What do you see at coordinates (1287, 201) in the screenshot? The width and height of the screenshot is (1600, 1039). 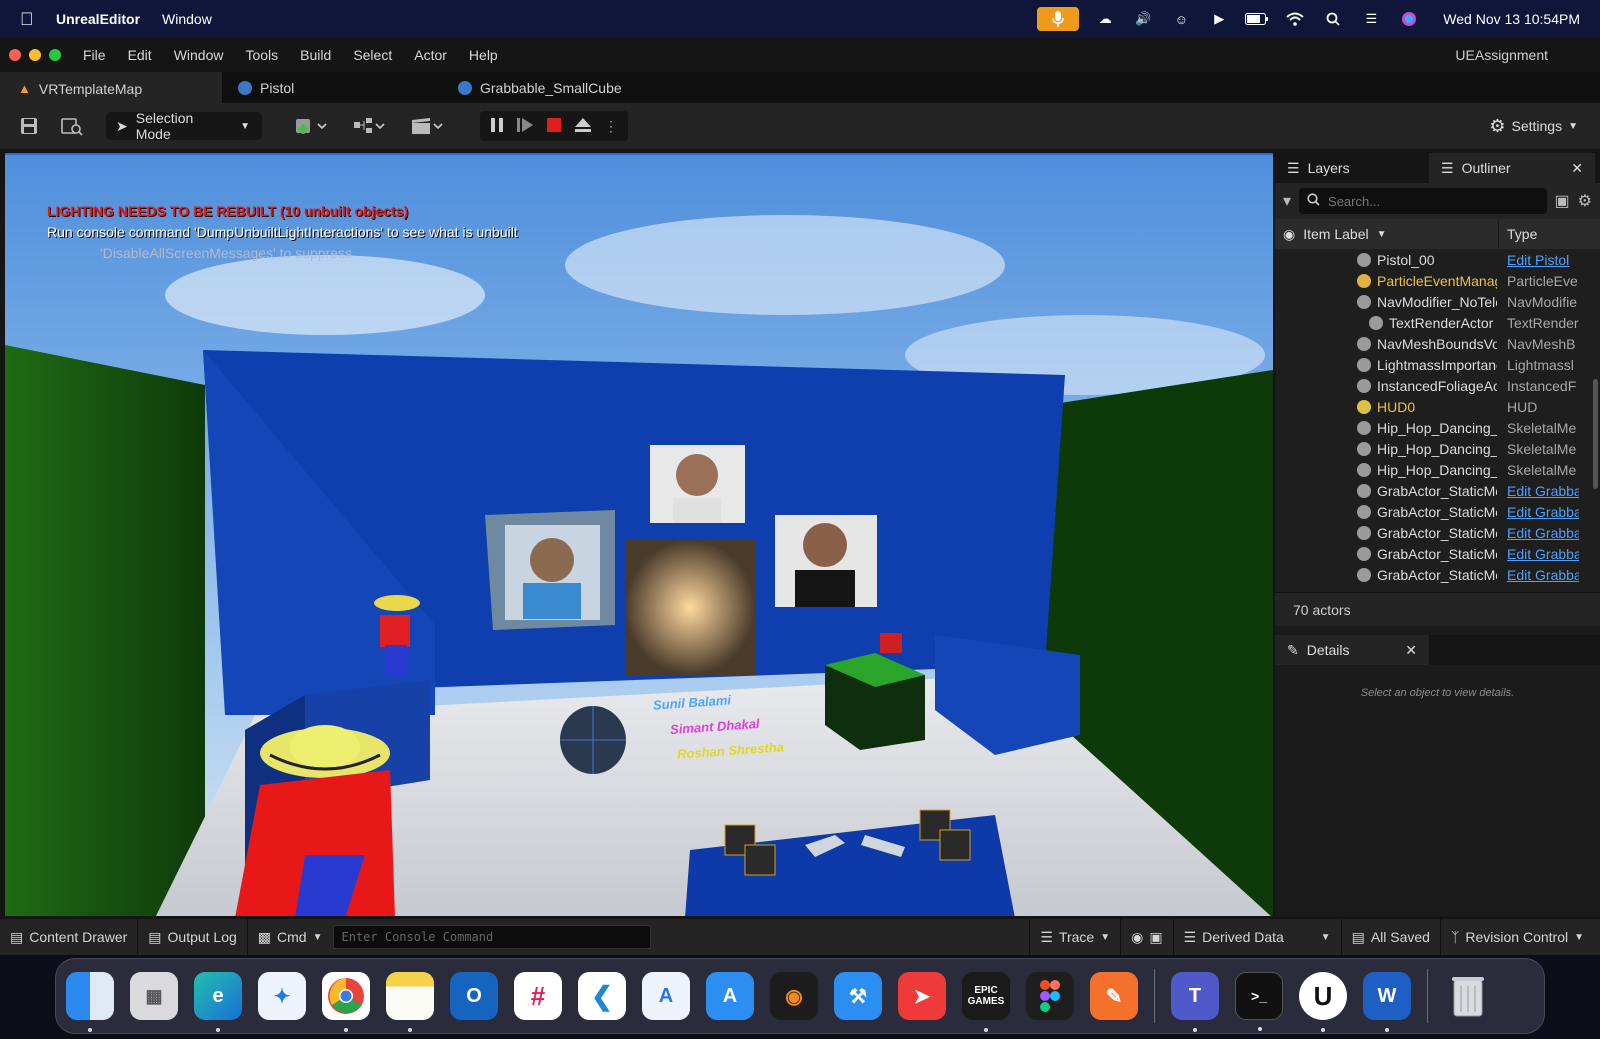 I see `filter-icon: ▾` at bounding box center [1287, 201].